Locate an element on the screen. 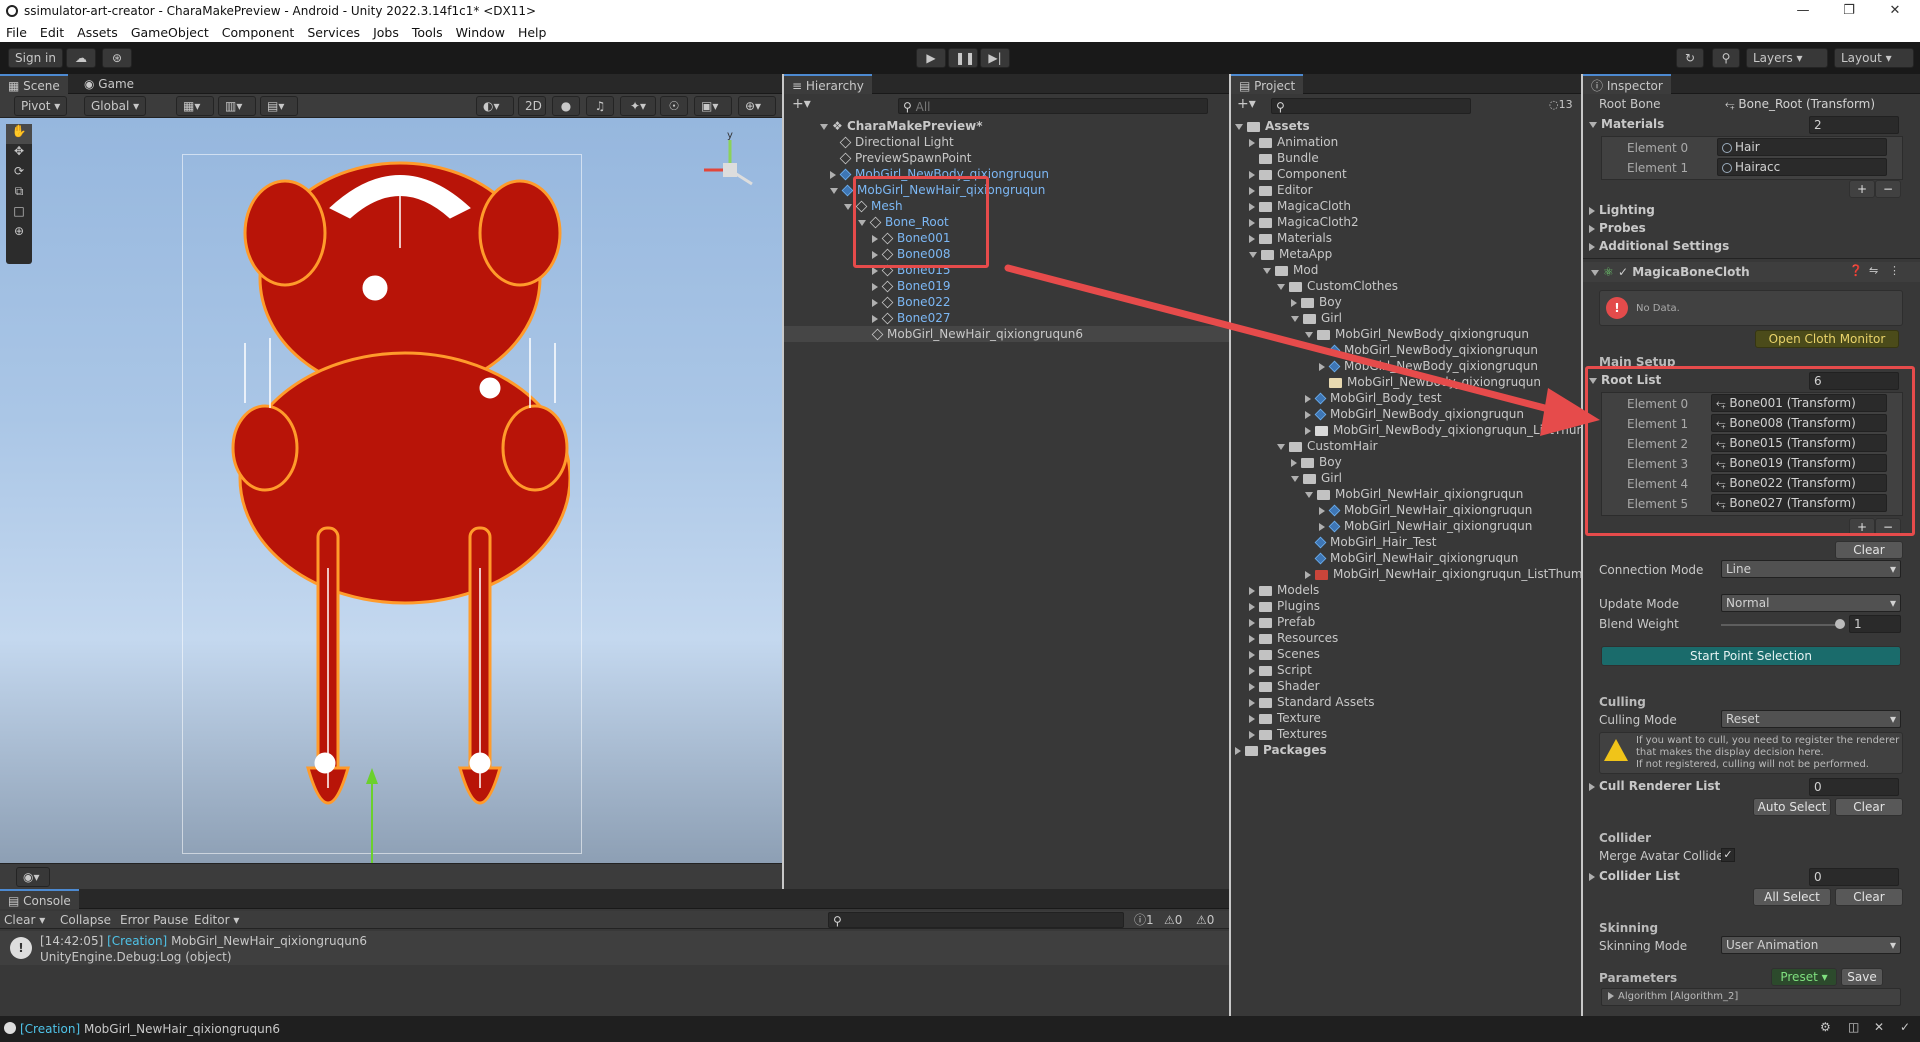 The width and height of the screenshot is (1920, 1042). menu-file: File is located at coordinates (16, 32).